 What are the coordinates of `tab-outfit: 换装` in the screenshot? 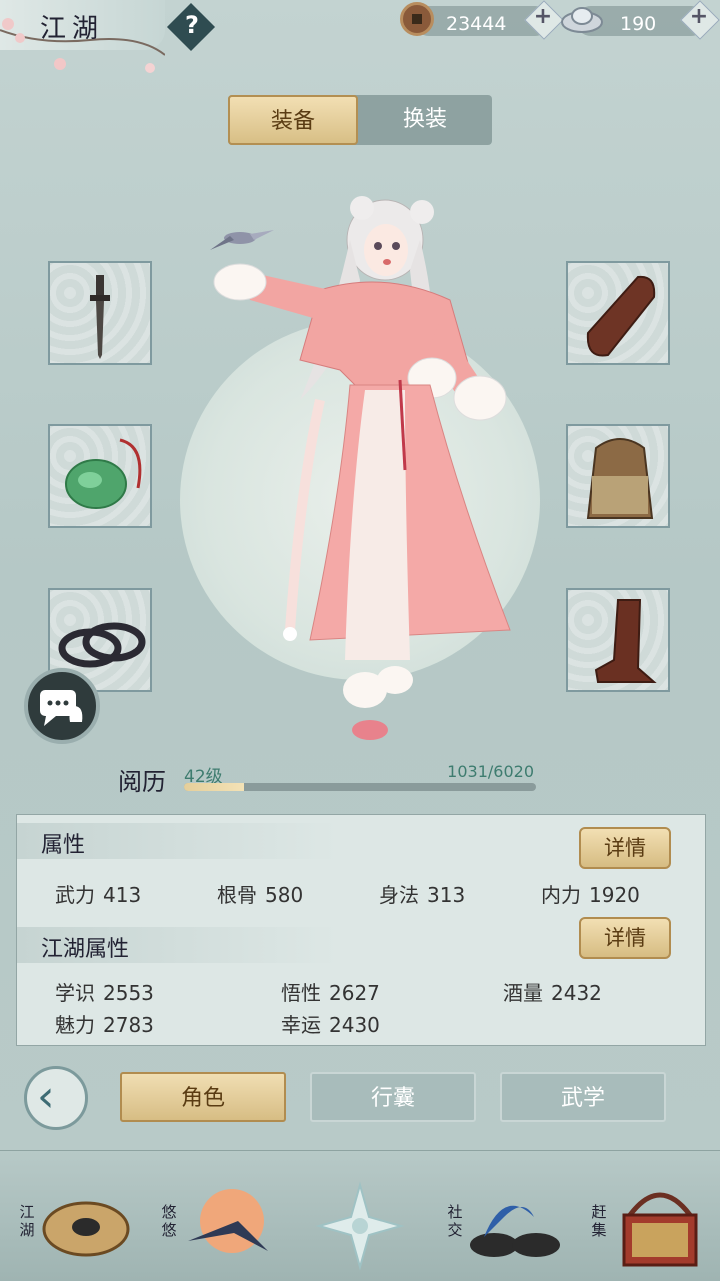 It's located at (425, 120).